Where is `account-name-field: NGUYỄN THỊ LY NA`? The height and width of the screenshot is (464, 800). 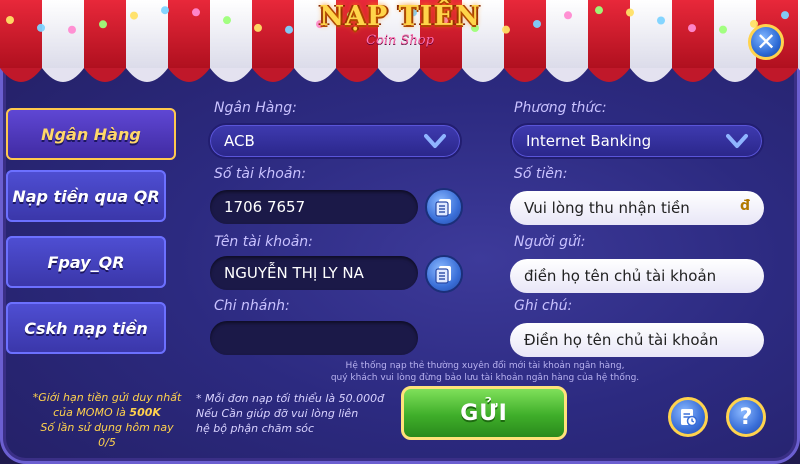
account-name-field: NGUYỄN THỊ LY NA is located at coordinates (314, 273).